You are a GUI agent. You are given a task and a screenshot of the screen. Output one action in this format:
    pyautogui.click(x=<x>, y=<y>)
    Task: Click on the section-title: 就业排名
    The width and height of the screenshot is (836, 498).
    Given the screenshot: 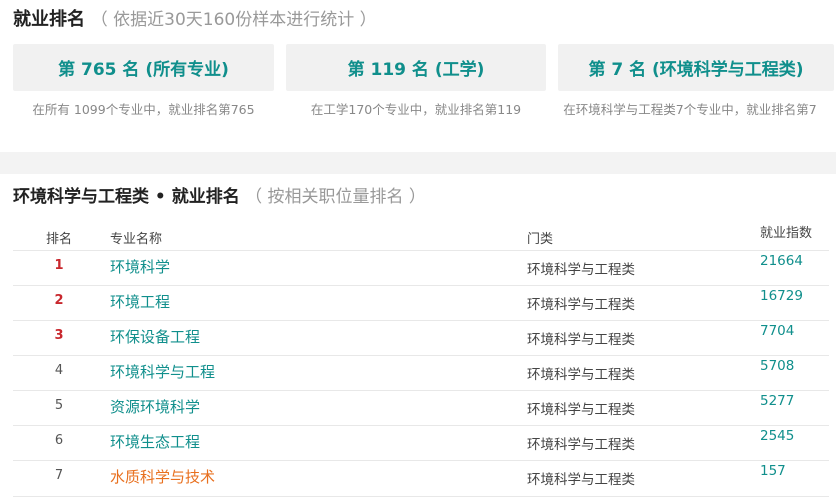 What is the action you would take?
    pyautogui.click(x=49, y=19)
    